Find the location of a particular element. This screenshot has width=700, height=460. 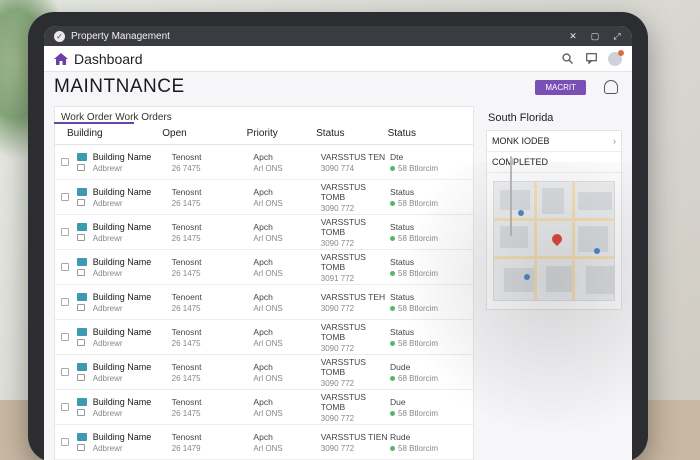

bell-icon is located at coordinates (611, 87).